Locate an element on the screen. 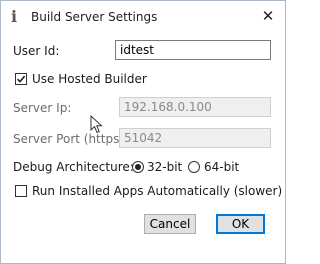 This screenshot has width=320, height=264. server-port-input is located at coordinates (195, 138).